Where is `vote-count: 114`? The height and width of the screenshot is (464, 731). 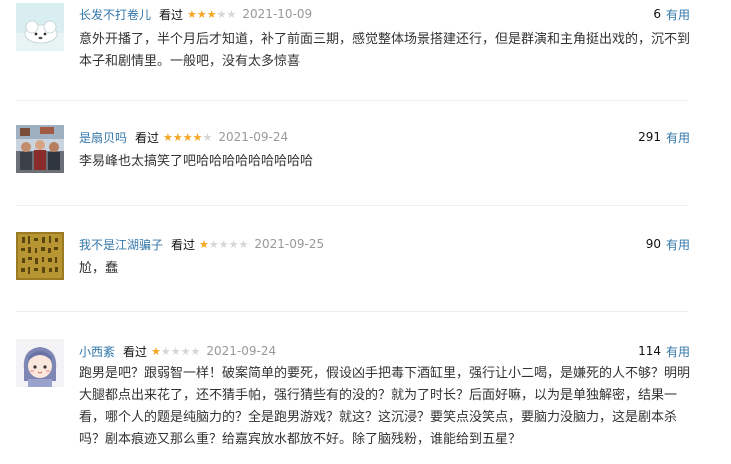 vote-count: 114 is located at coordinates (649, 351).